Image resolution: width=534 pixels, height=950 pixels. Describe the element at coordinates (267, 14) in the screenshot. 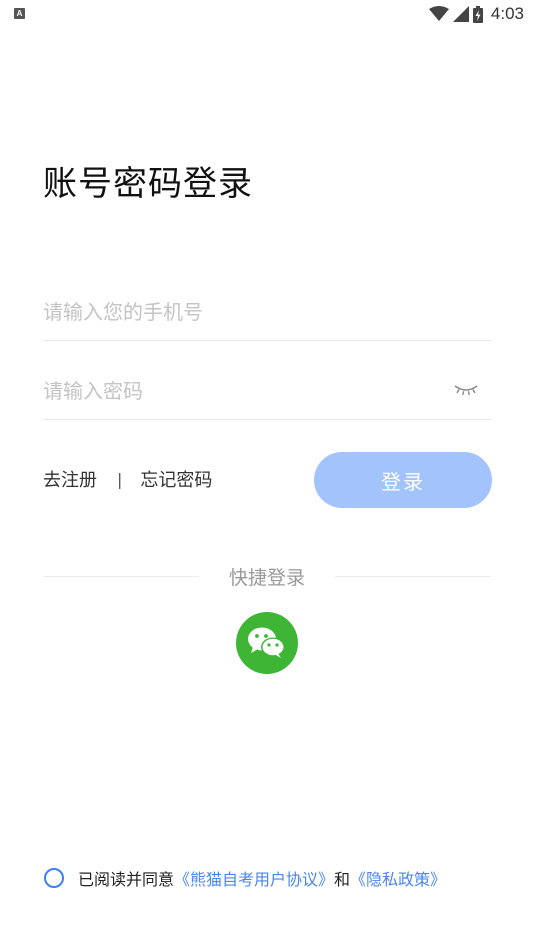

I see `status-bar: A 4:03` at that location.